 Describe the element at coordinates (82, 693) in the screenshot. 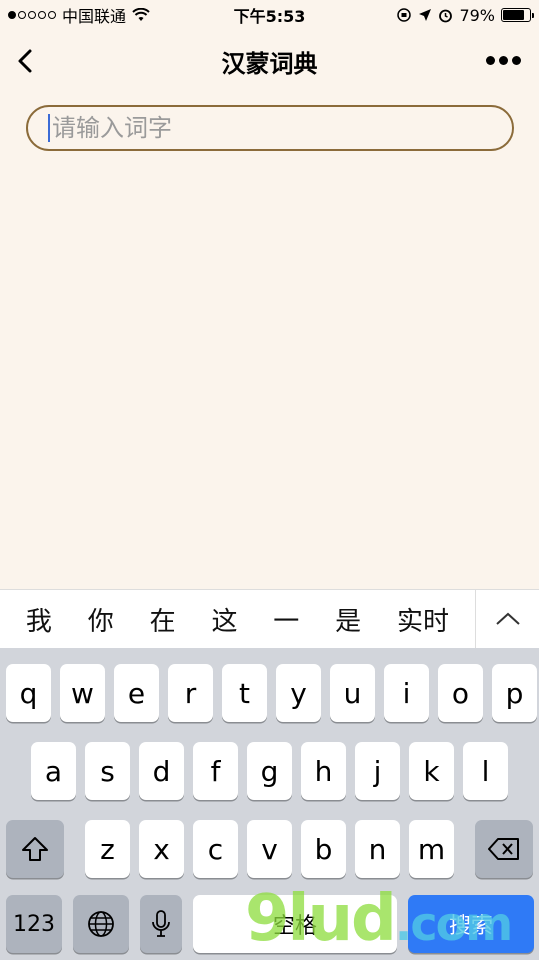

I see `key-w: w` at that location.